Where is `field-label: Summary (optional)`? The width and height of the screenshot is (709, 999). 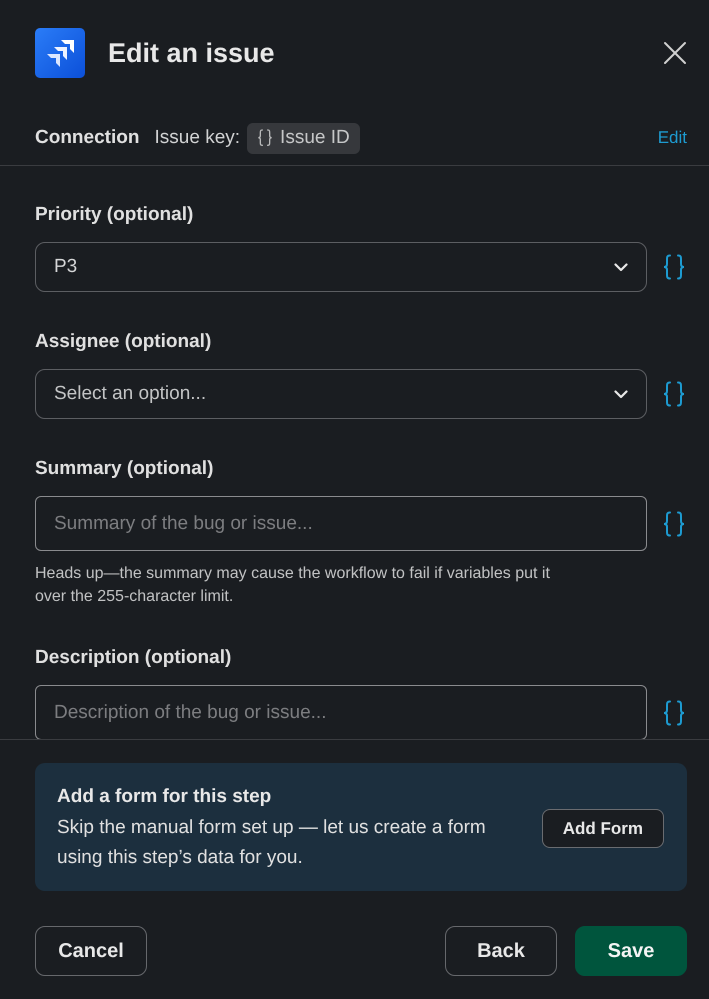
field-label: Summary (optional) is located at coordinates (124, 469).